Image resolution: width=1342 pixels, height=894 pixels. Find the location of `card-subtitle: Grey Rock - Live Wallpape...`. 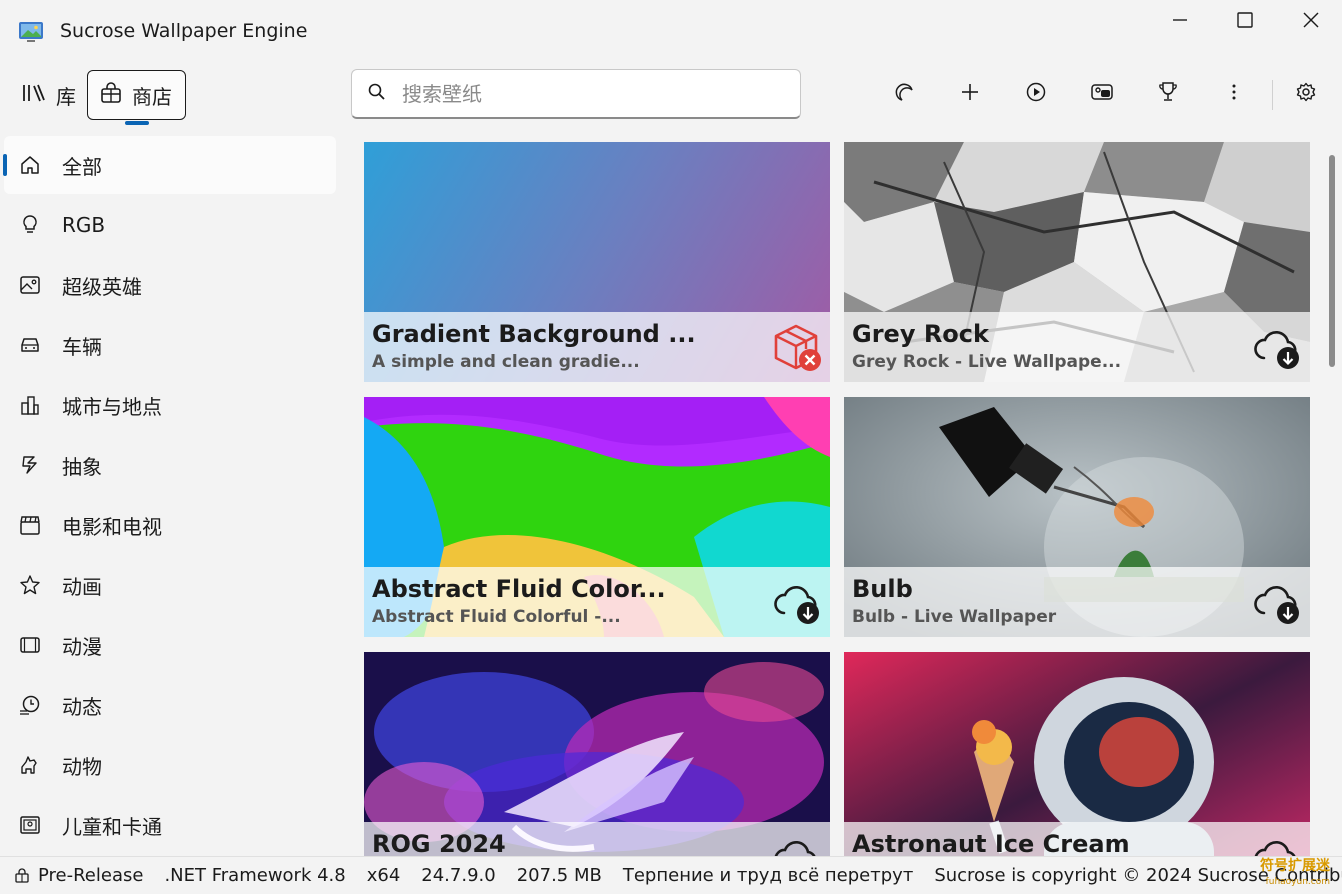

card-subtitle: Grey Rock - Live Wallpape... is located at coordinates (987, 362).